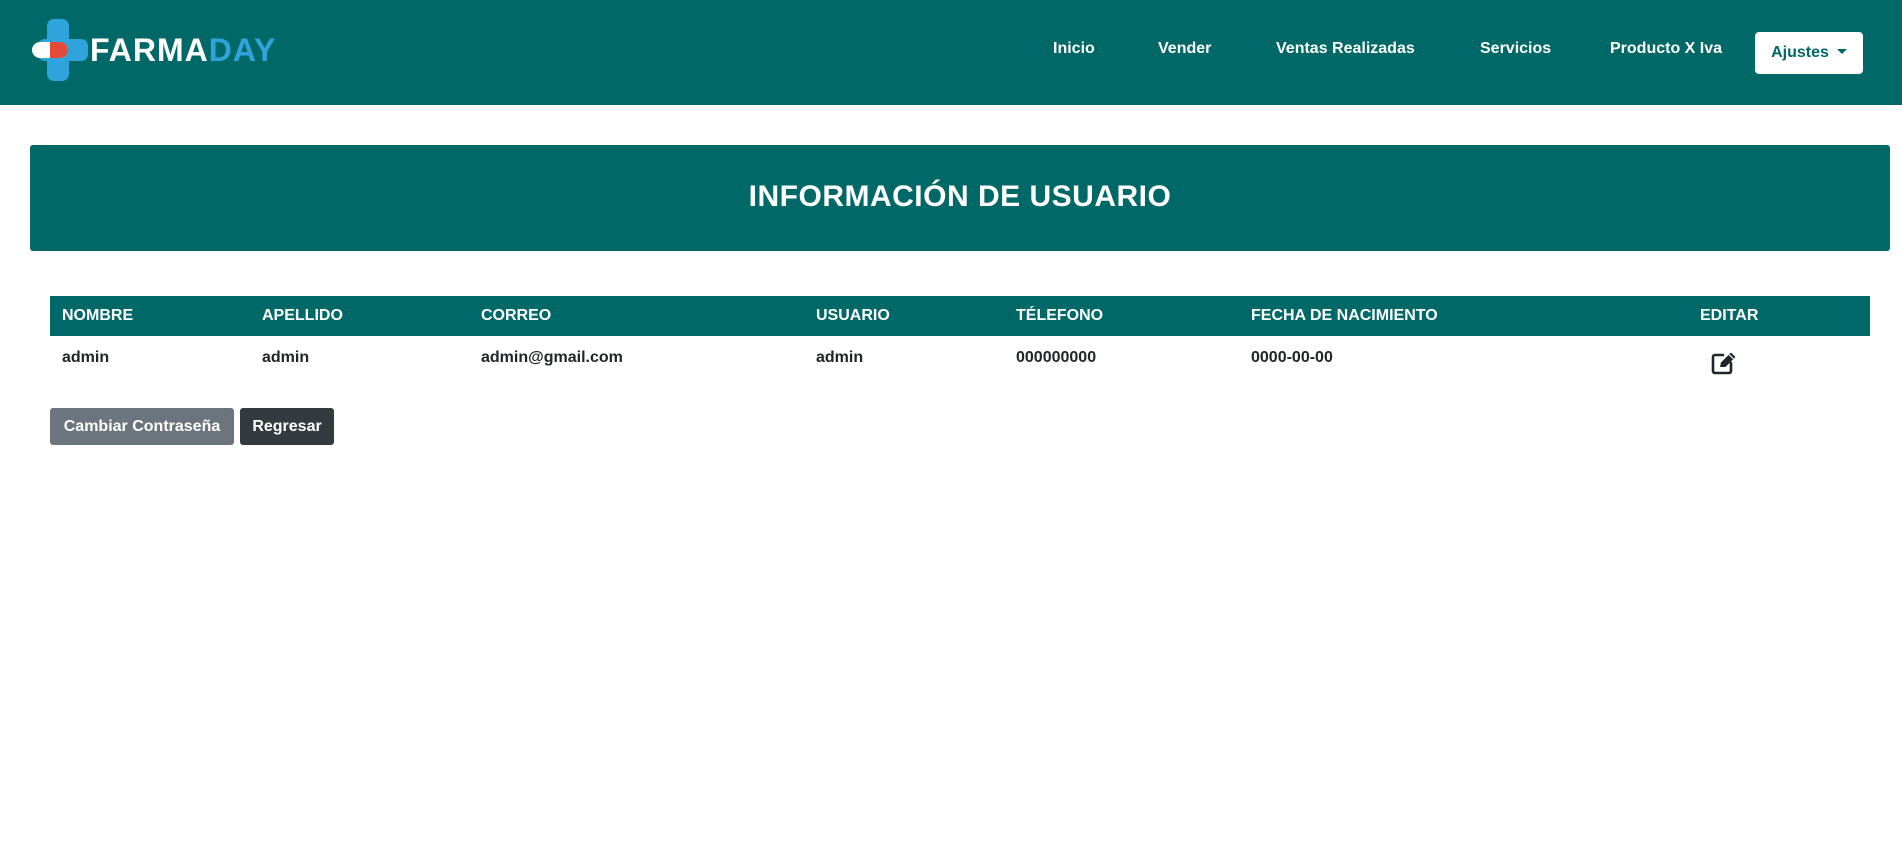 This screenshot has height=855, width=1902. I want to click on column-header-editar: EDITAR, so click(1729, 315).